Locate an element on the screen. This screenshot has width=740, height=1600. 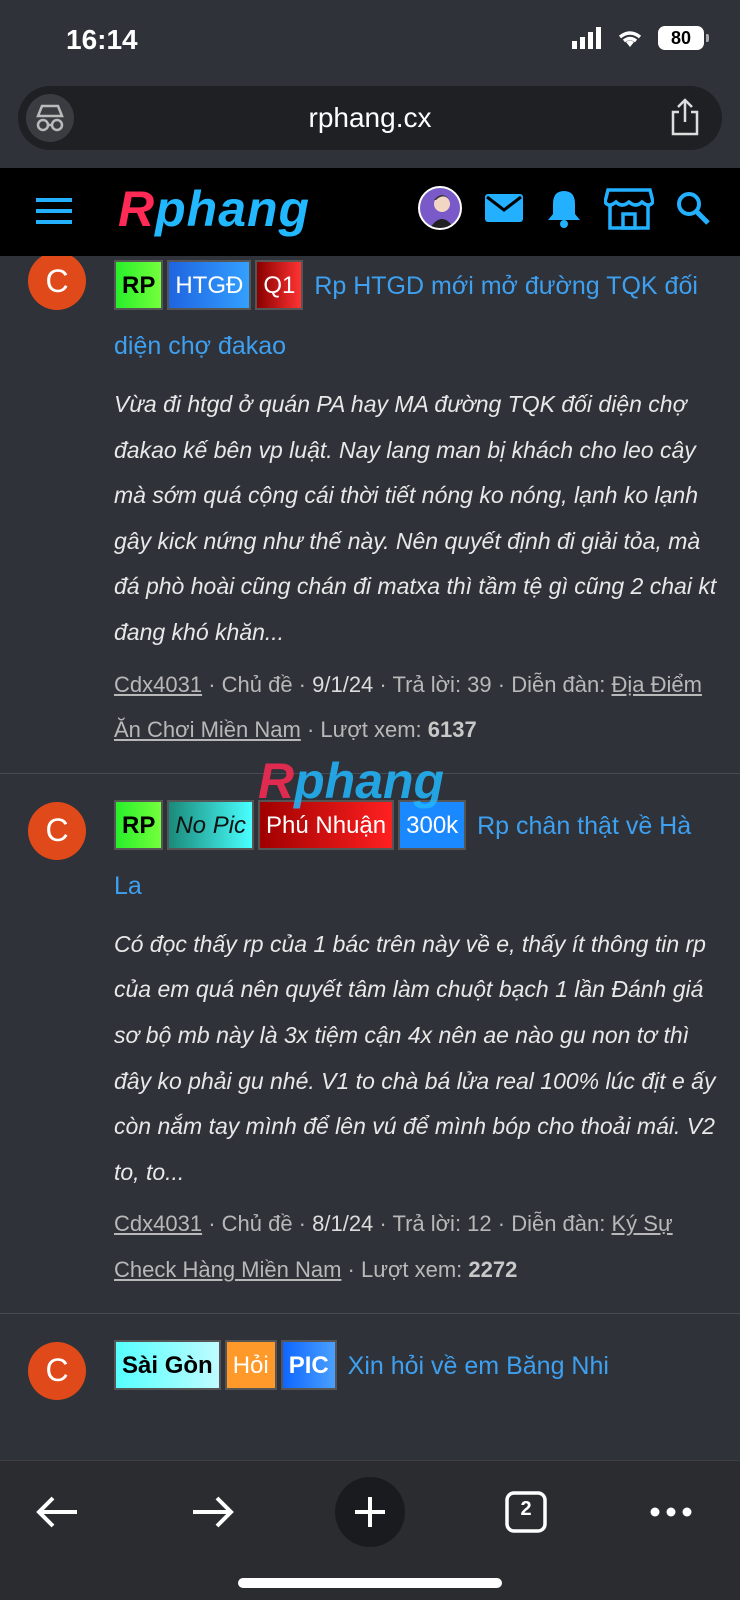
thread-date: 8/1/24 is located at coordinates (343, 1224).